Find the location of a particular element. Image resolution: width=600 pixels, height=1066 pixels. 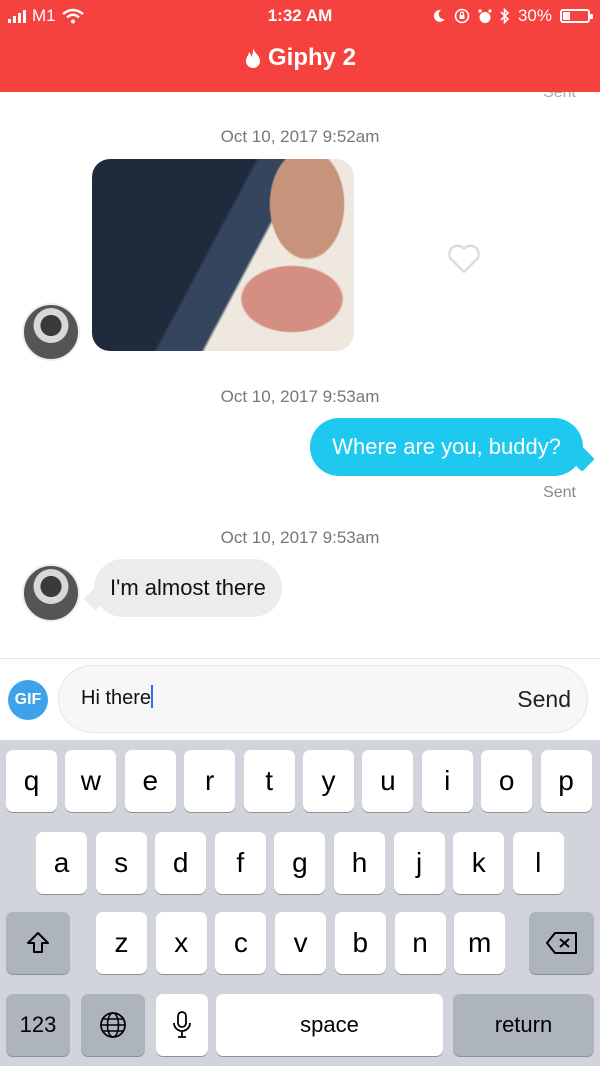

key-e: e is located at coordinates (150, 781).